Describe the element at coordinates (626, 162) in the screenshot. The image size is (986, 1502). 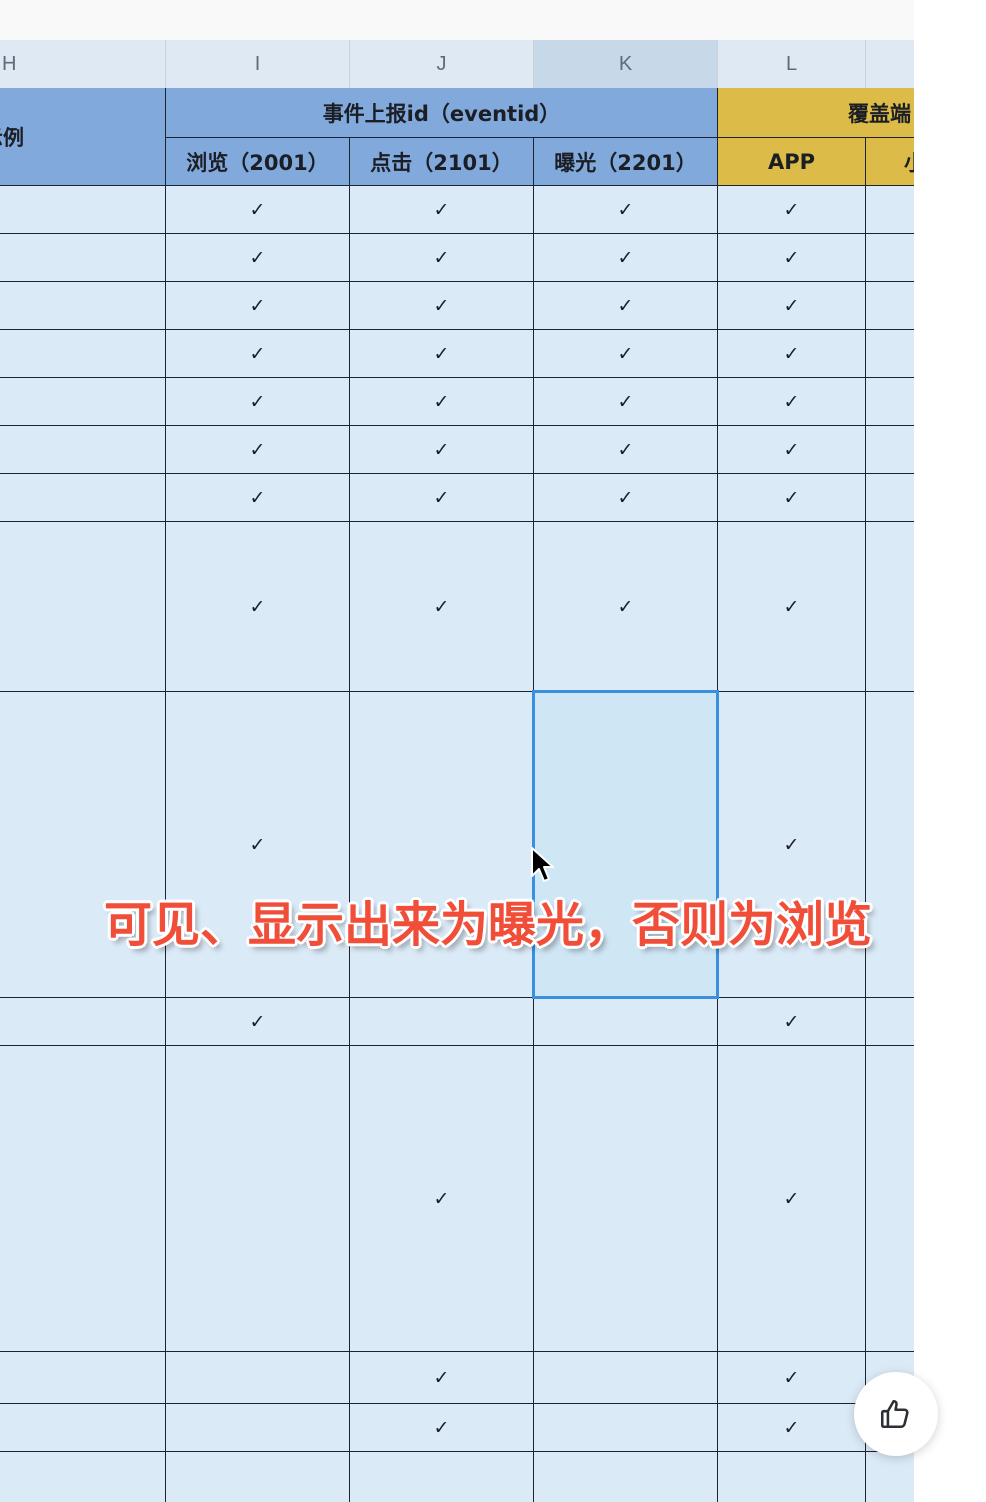
I see `header-exposure-cell: 曝光（2201）` at that location.